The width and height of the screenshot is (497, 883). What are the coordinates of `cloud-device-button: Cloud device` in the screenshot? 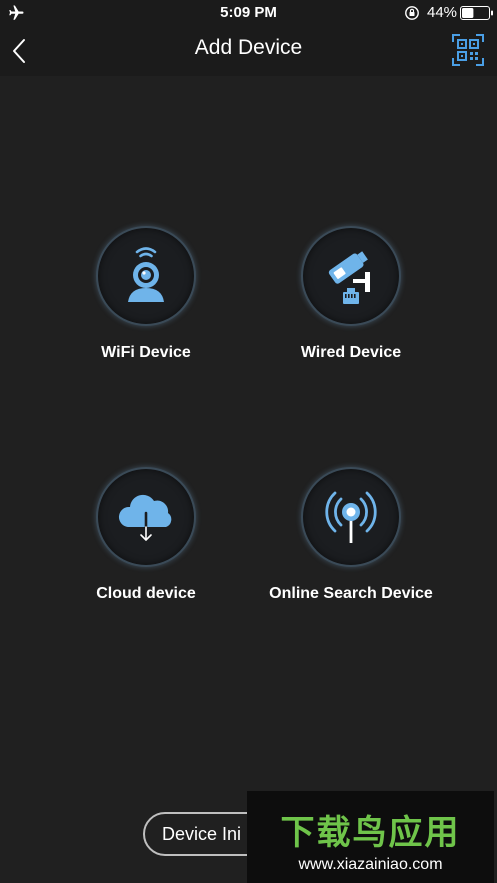 It's located at (146, 547).